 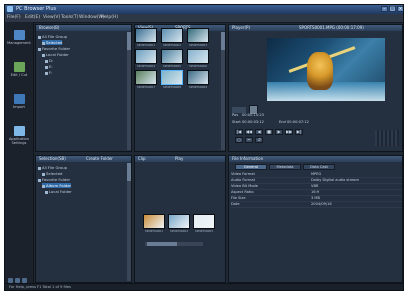 I want to click on app-icon, so click(x=10, y=9).